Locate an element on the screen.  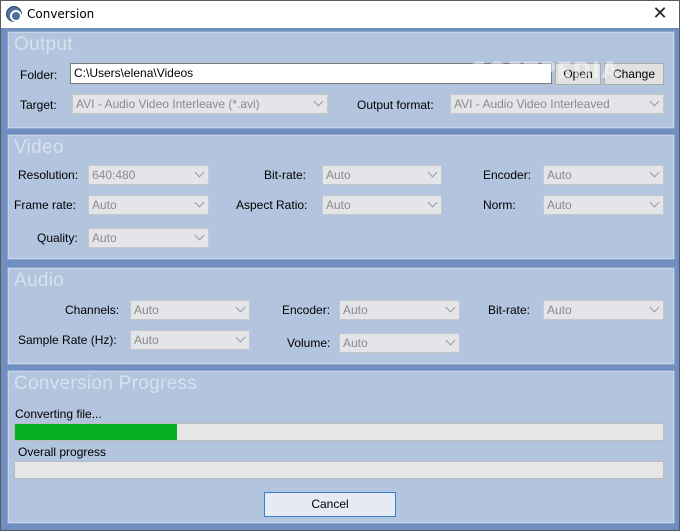
video-panel-title: Video is located at coordinates (39, 147).